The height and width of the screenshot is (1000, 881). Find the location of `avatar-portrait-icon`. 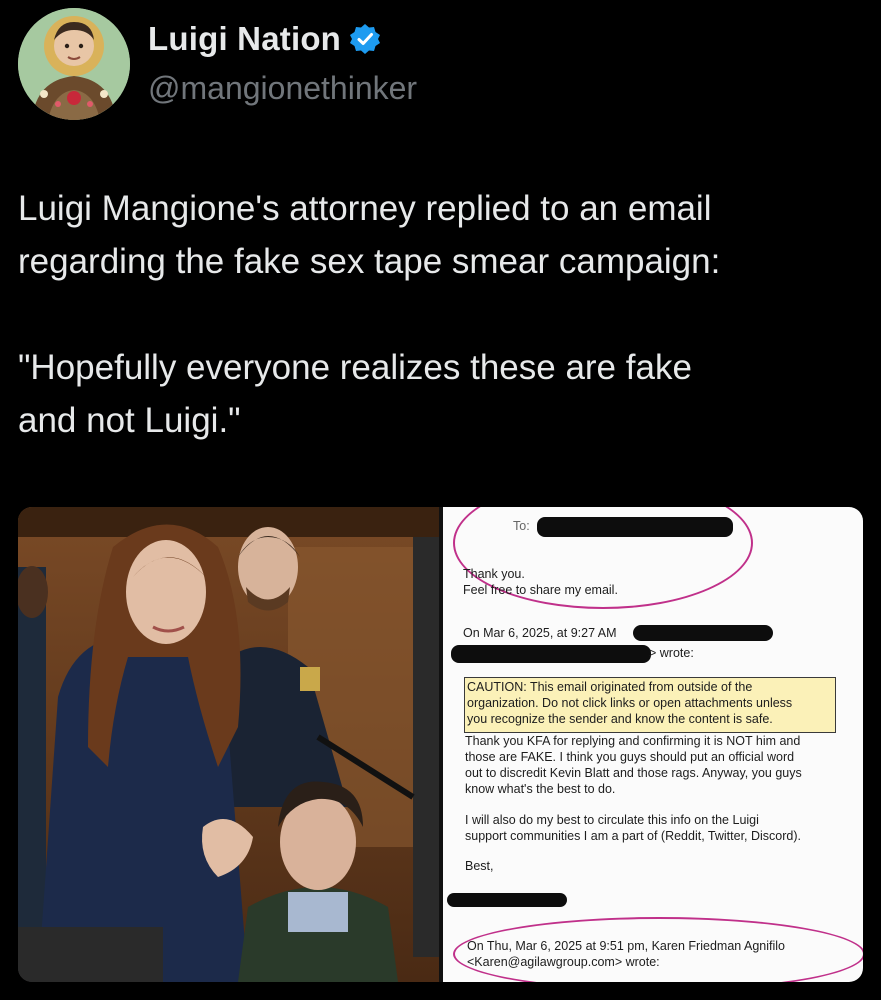

avatar-portrait-icon is located at coordinates (74, 64).